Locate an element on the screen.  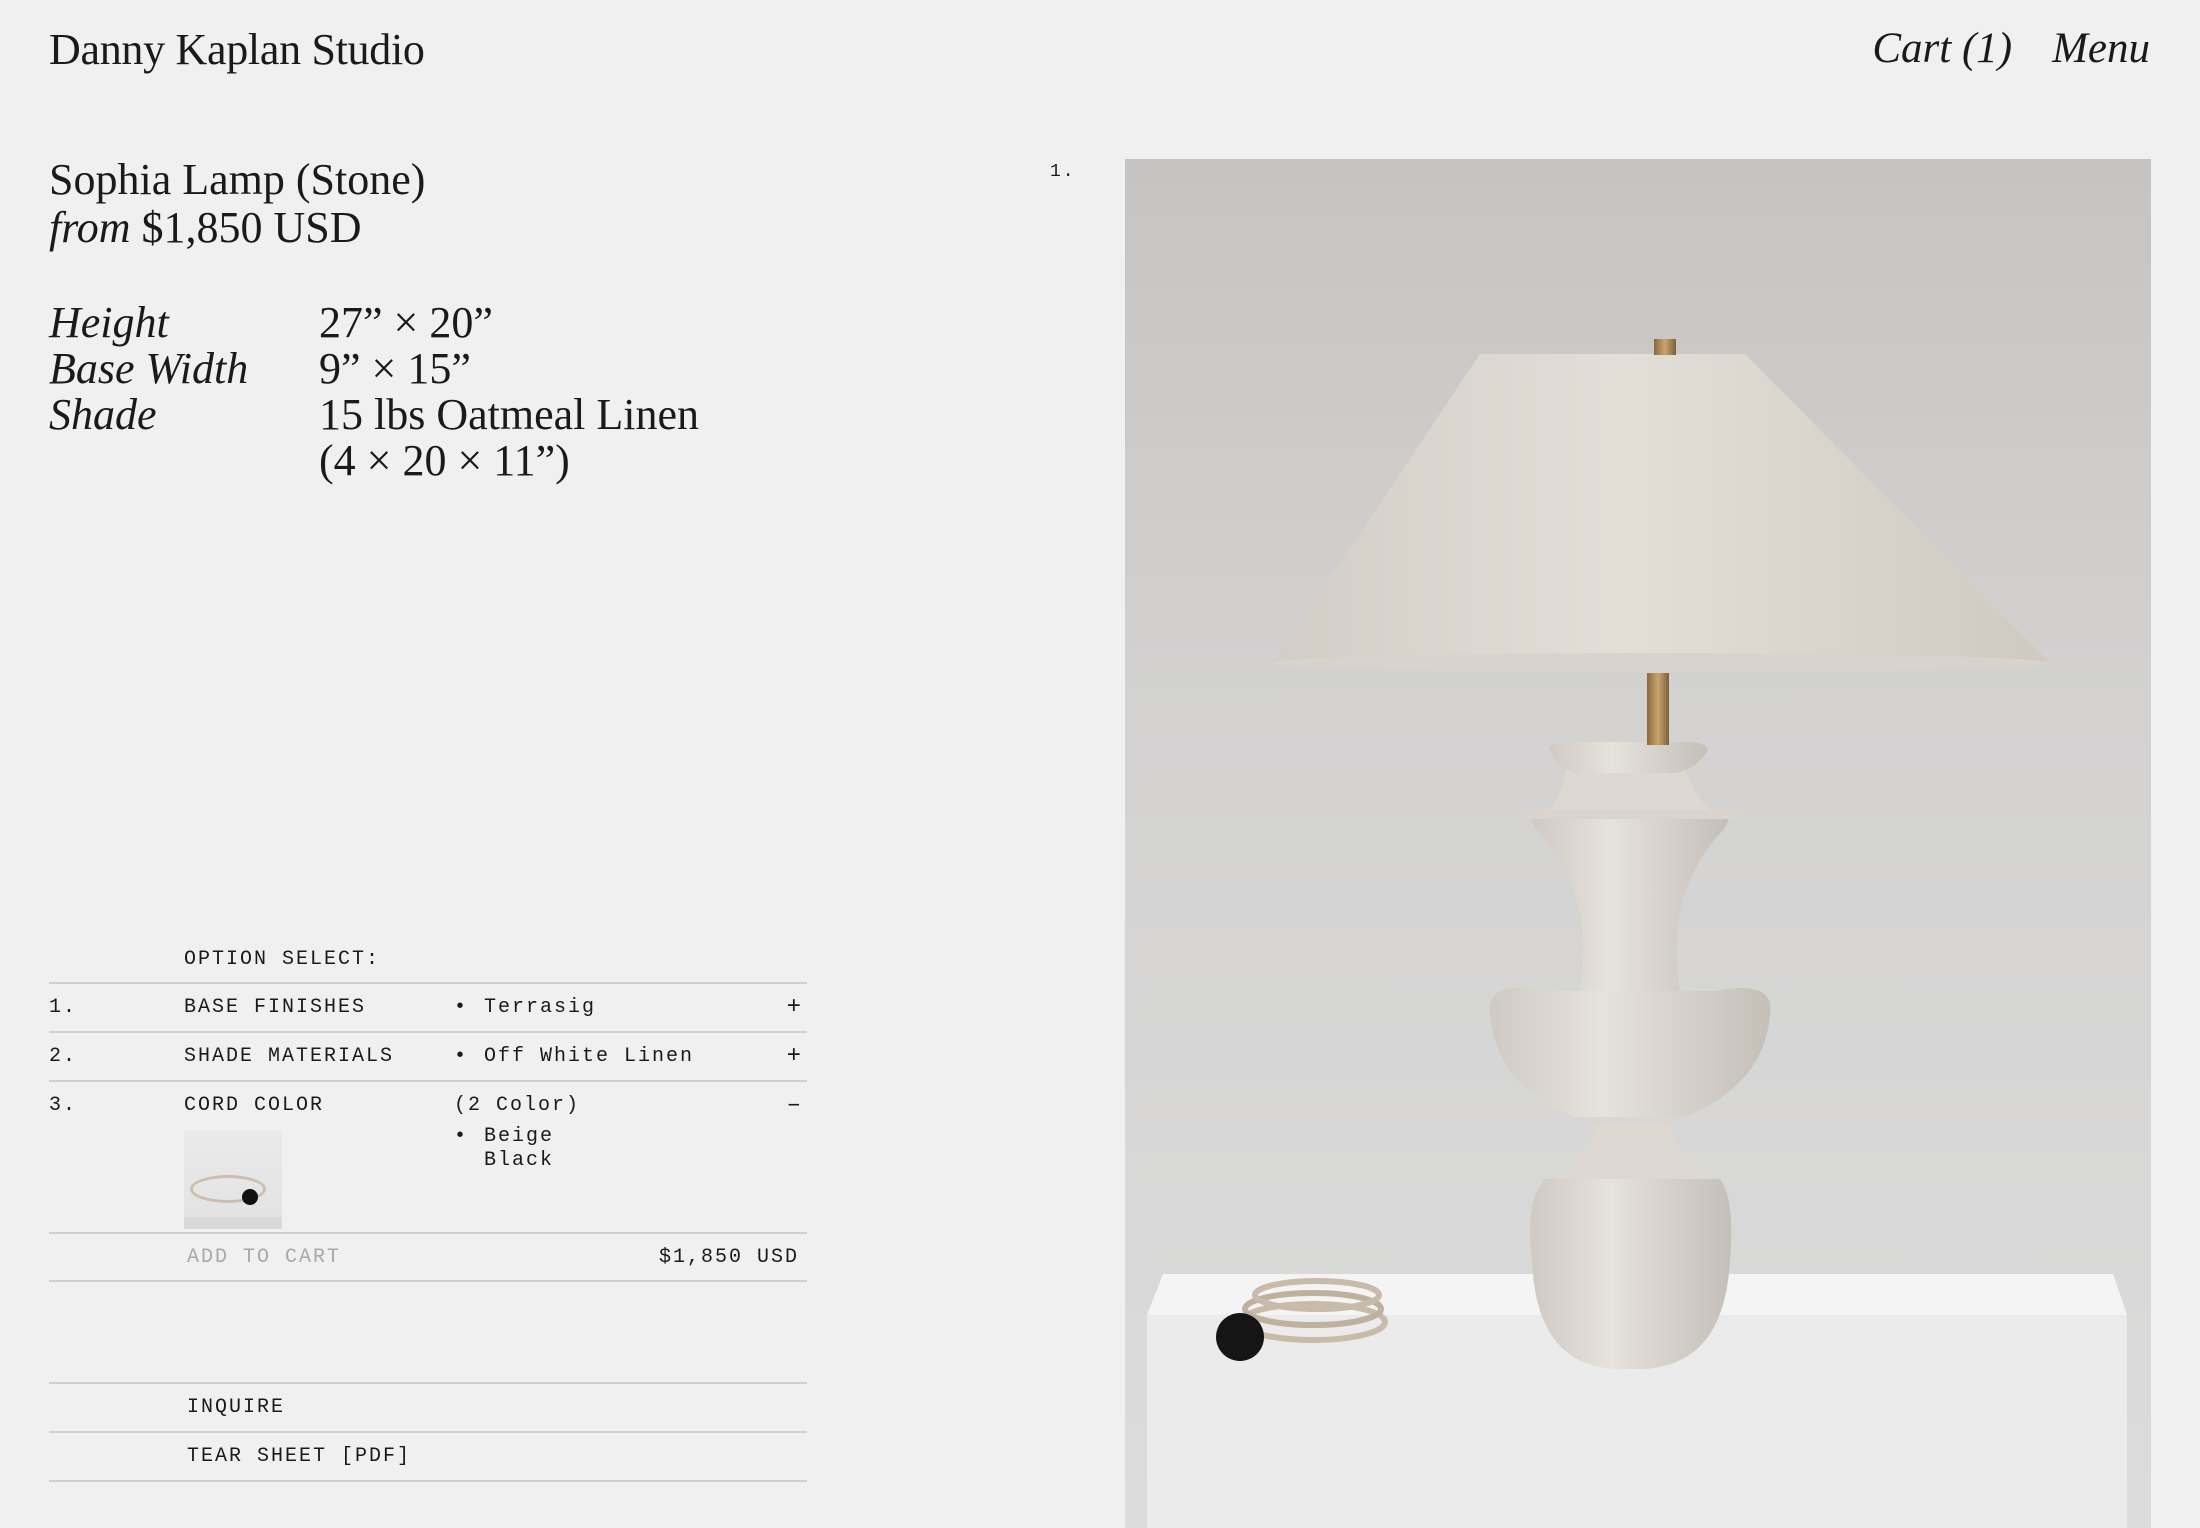
image-index: 1. is located at coordinates (1063, 172).